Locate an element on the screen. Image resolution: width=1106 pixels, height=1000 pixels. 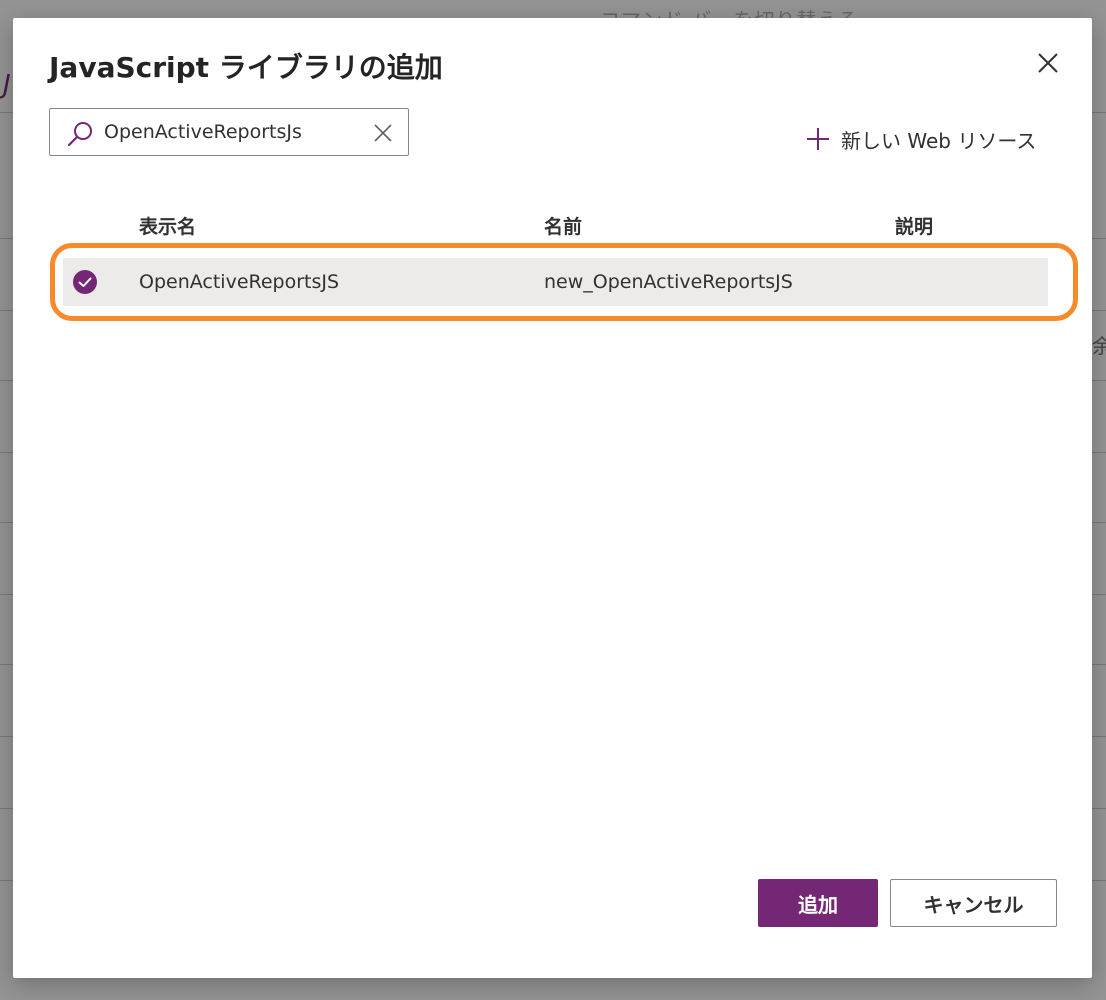
new-web-resource-button: 新しい Web リソース is located at coordinates (920, 139).